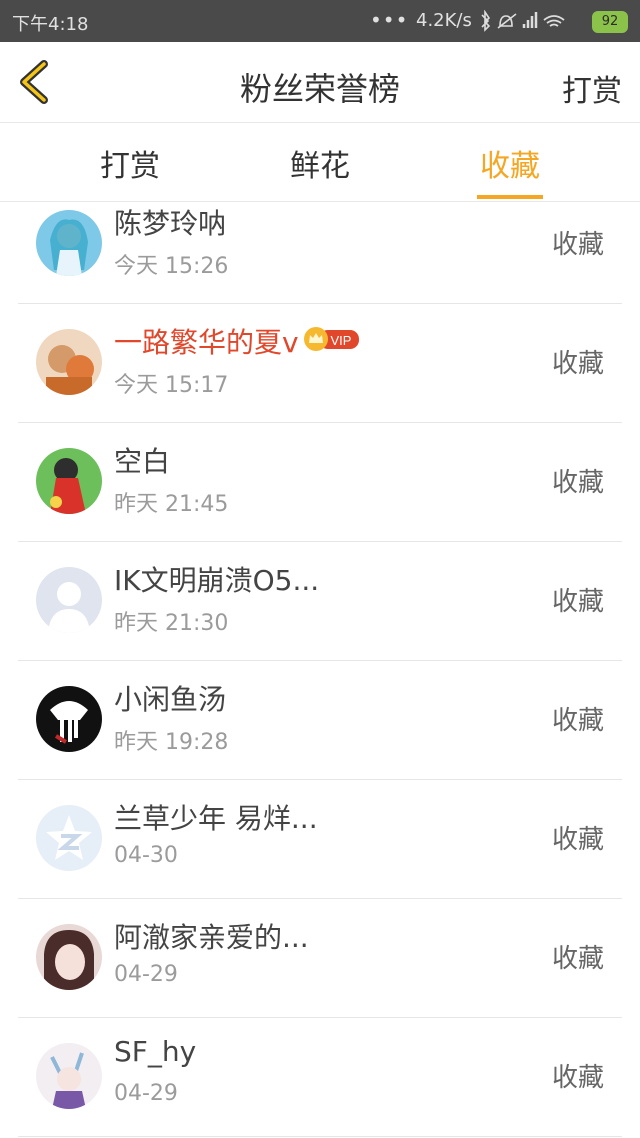  Describe the element at coordinates (510, 197) in the screenshot. I see `active-tab-indicator` at that location.